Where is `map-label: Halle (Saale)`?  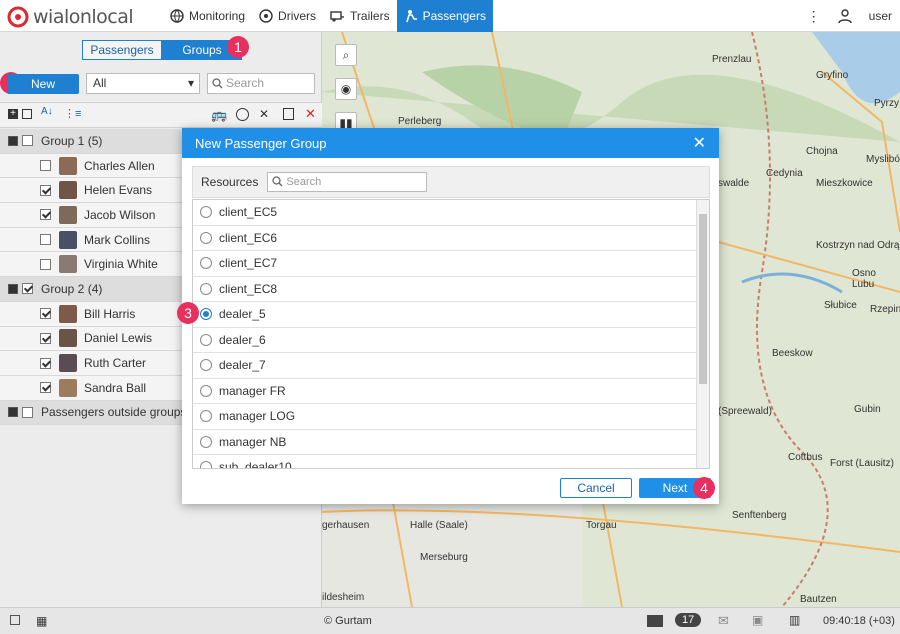
map-label: Halle (Saale) is located at coordinates (439, 525).